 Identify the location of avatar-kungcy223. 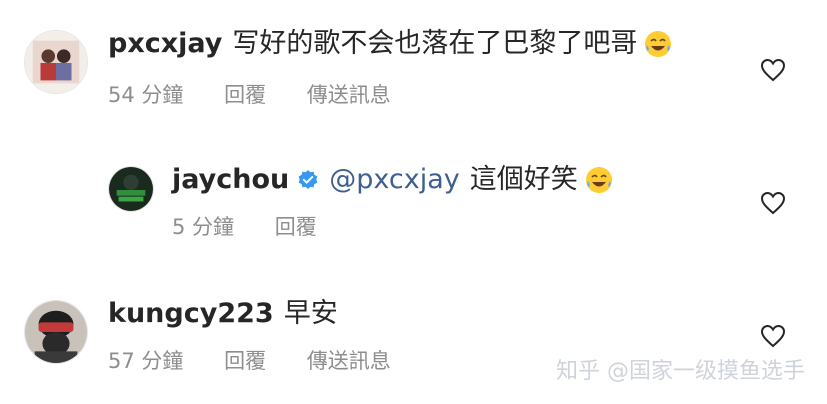
(56, 332).